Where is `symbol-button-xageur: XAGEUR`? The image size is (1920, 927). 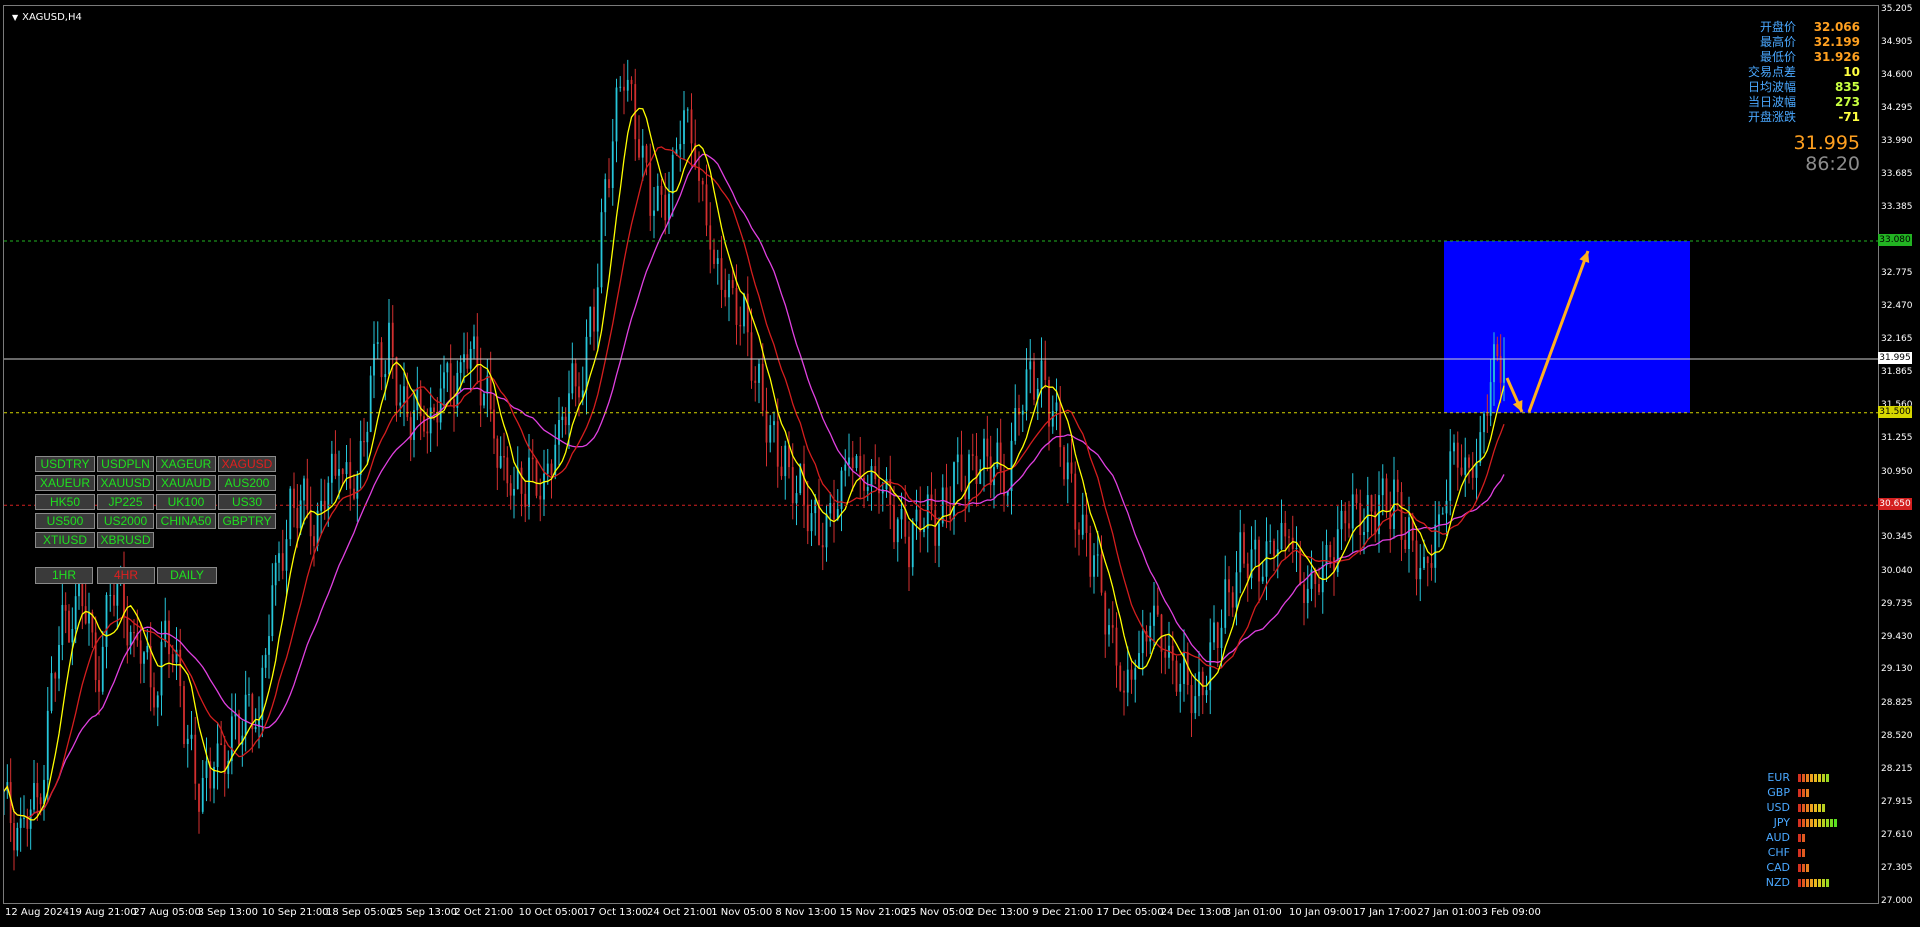 symbol-button-xageur: XAGEUR is located at coordinates (186, 464).